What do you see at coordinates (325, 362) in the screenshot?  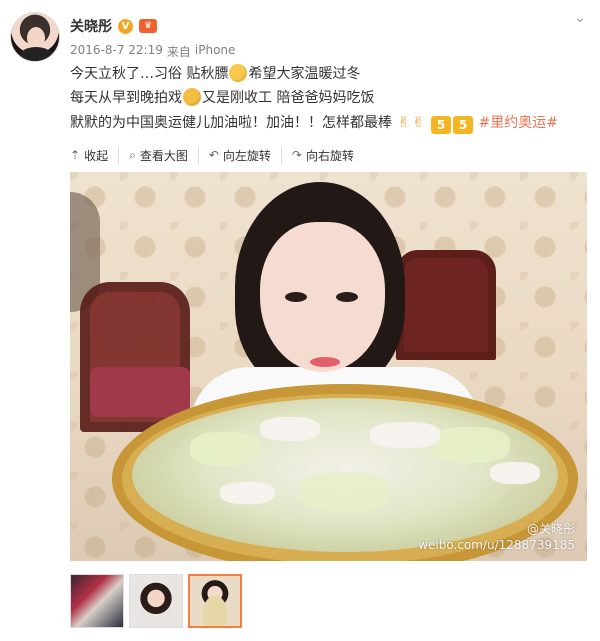 I see `girl-lips` at bounding box center [325, 362].